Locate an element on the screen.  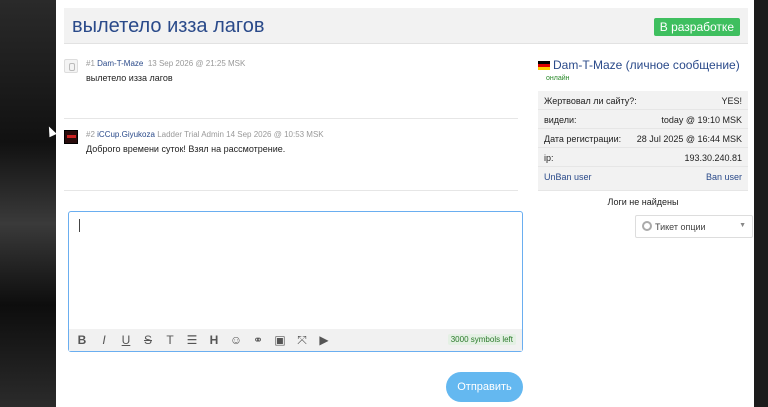
message-meta: #1 Dam-T-Maze 13 Sep 2026 @ 21:25 MSK is located at coordinates (165, 63).